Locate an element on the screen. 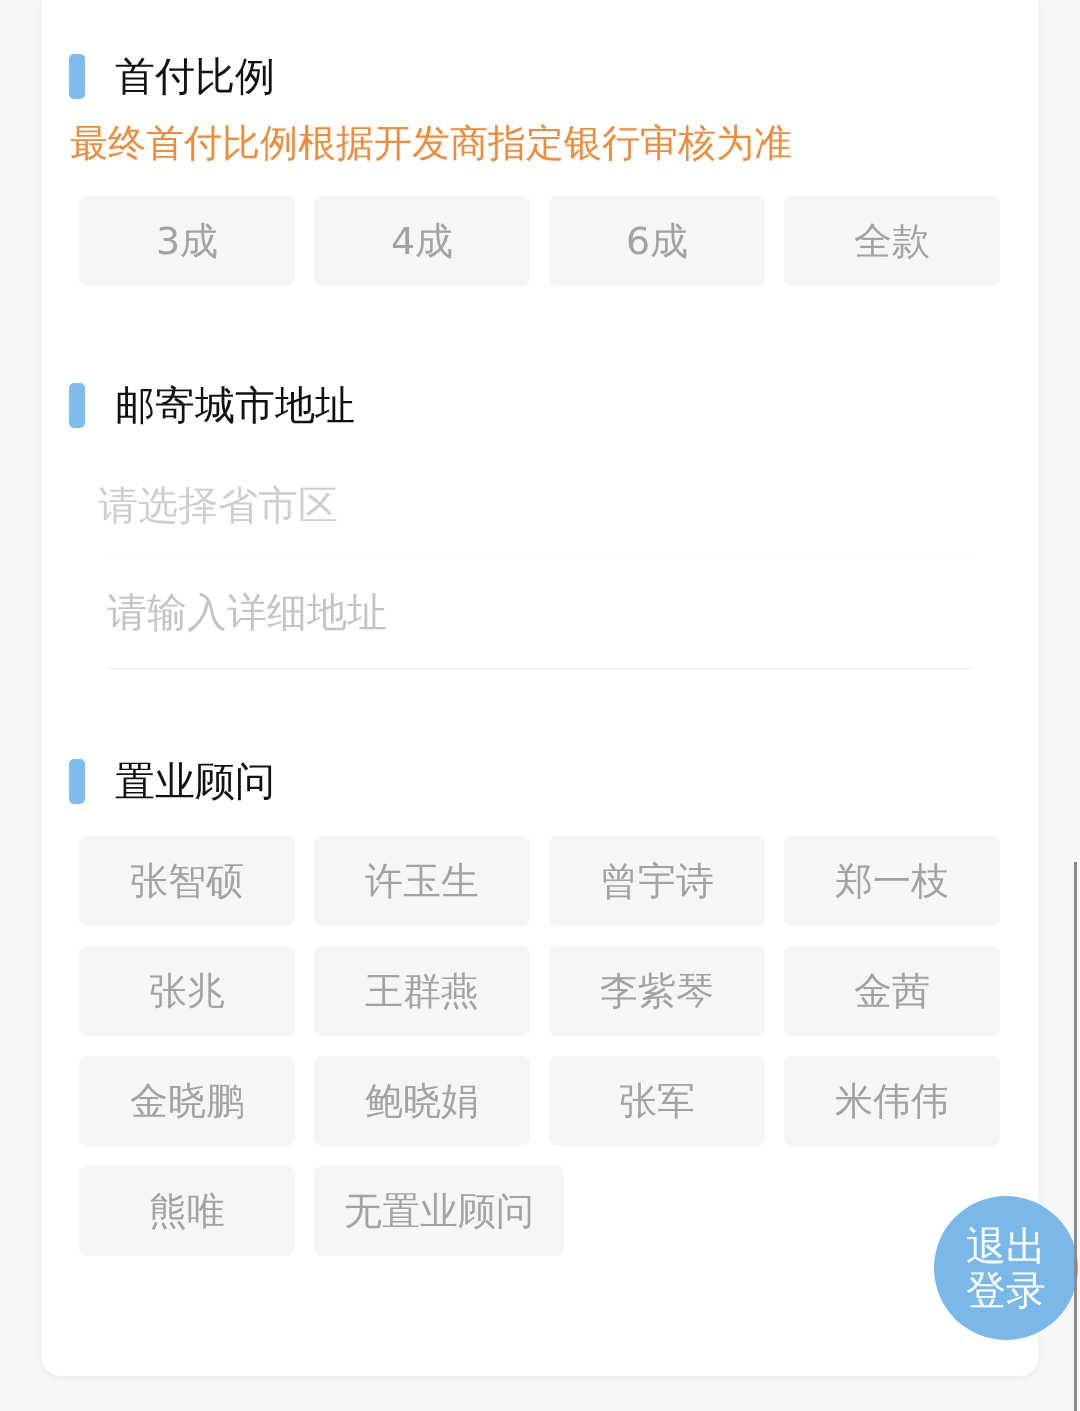  section-title: 置业顾问 is located at coordinates (195, 781).